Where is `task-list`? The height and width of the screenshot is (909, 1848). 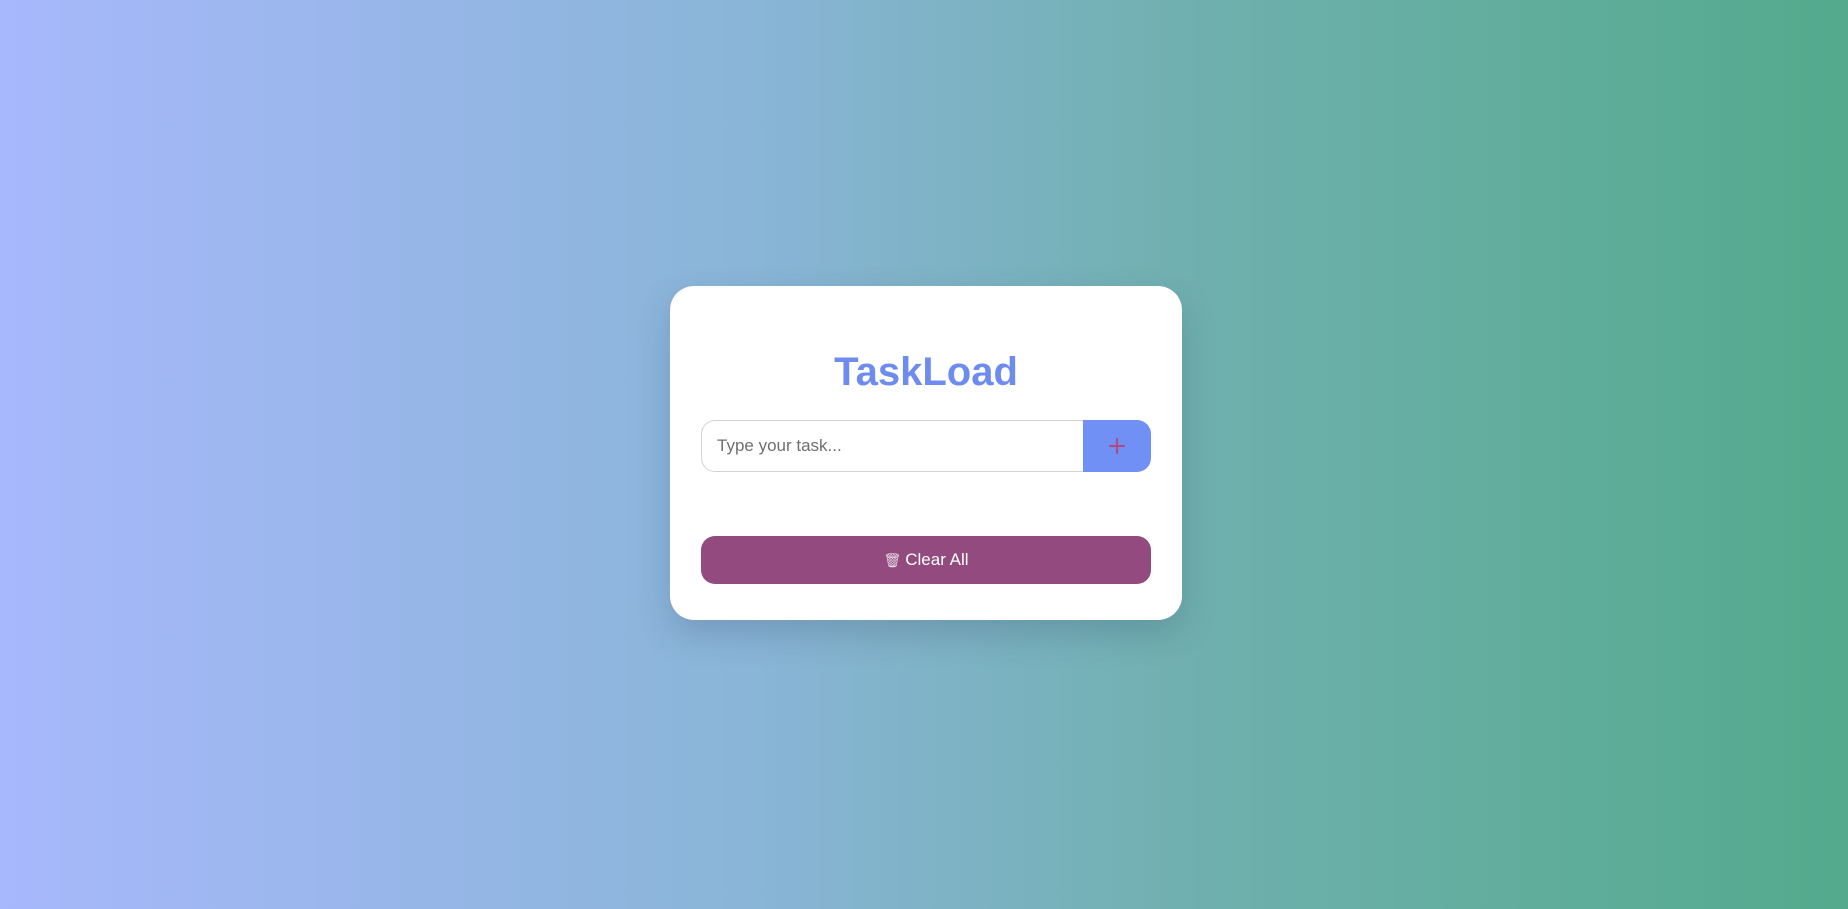 task-list is located at coordinates (926, 502).